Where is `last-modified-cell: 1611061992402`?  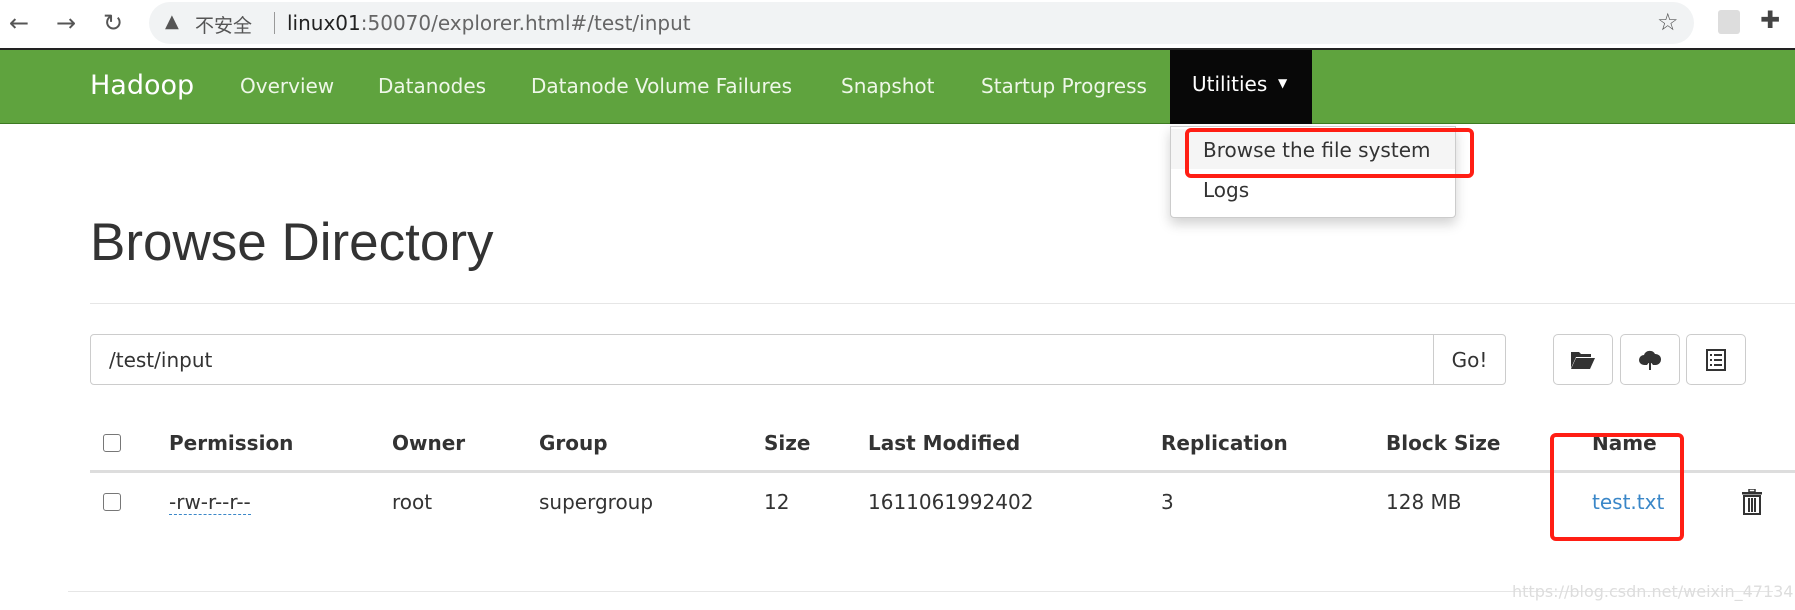
last-modified-cell: 1611061992402 is located at coordinates (951, 502).